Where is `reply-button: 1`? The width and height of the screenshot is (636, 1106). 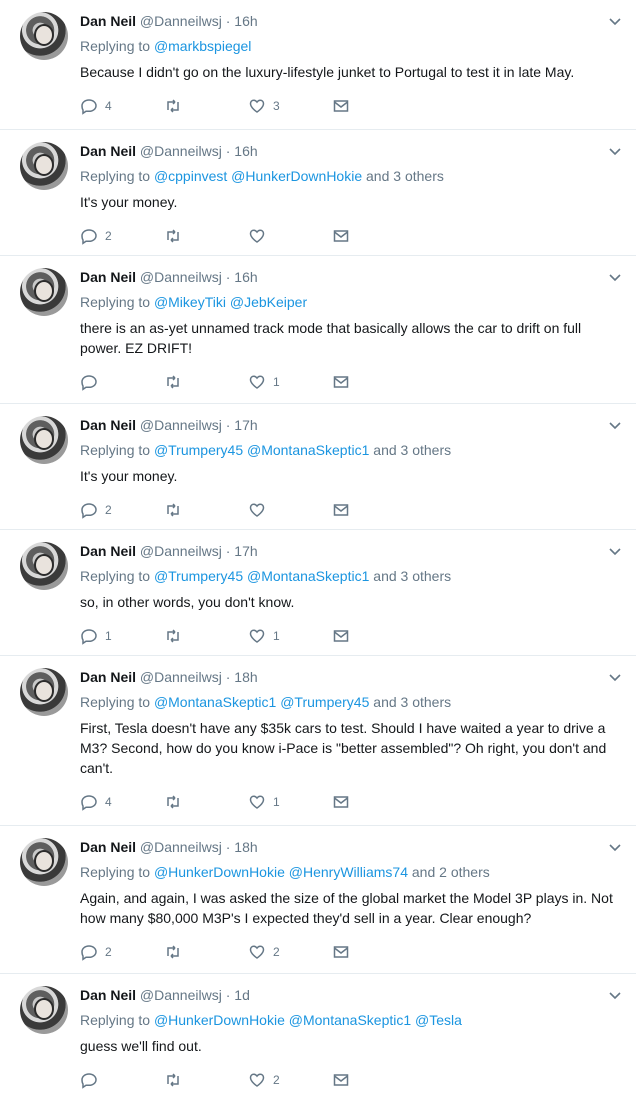 reply-button: 1 is located at coordinates (122, 636).